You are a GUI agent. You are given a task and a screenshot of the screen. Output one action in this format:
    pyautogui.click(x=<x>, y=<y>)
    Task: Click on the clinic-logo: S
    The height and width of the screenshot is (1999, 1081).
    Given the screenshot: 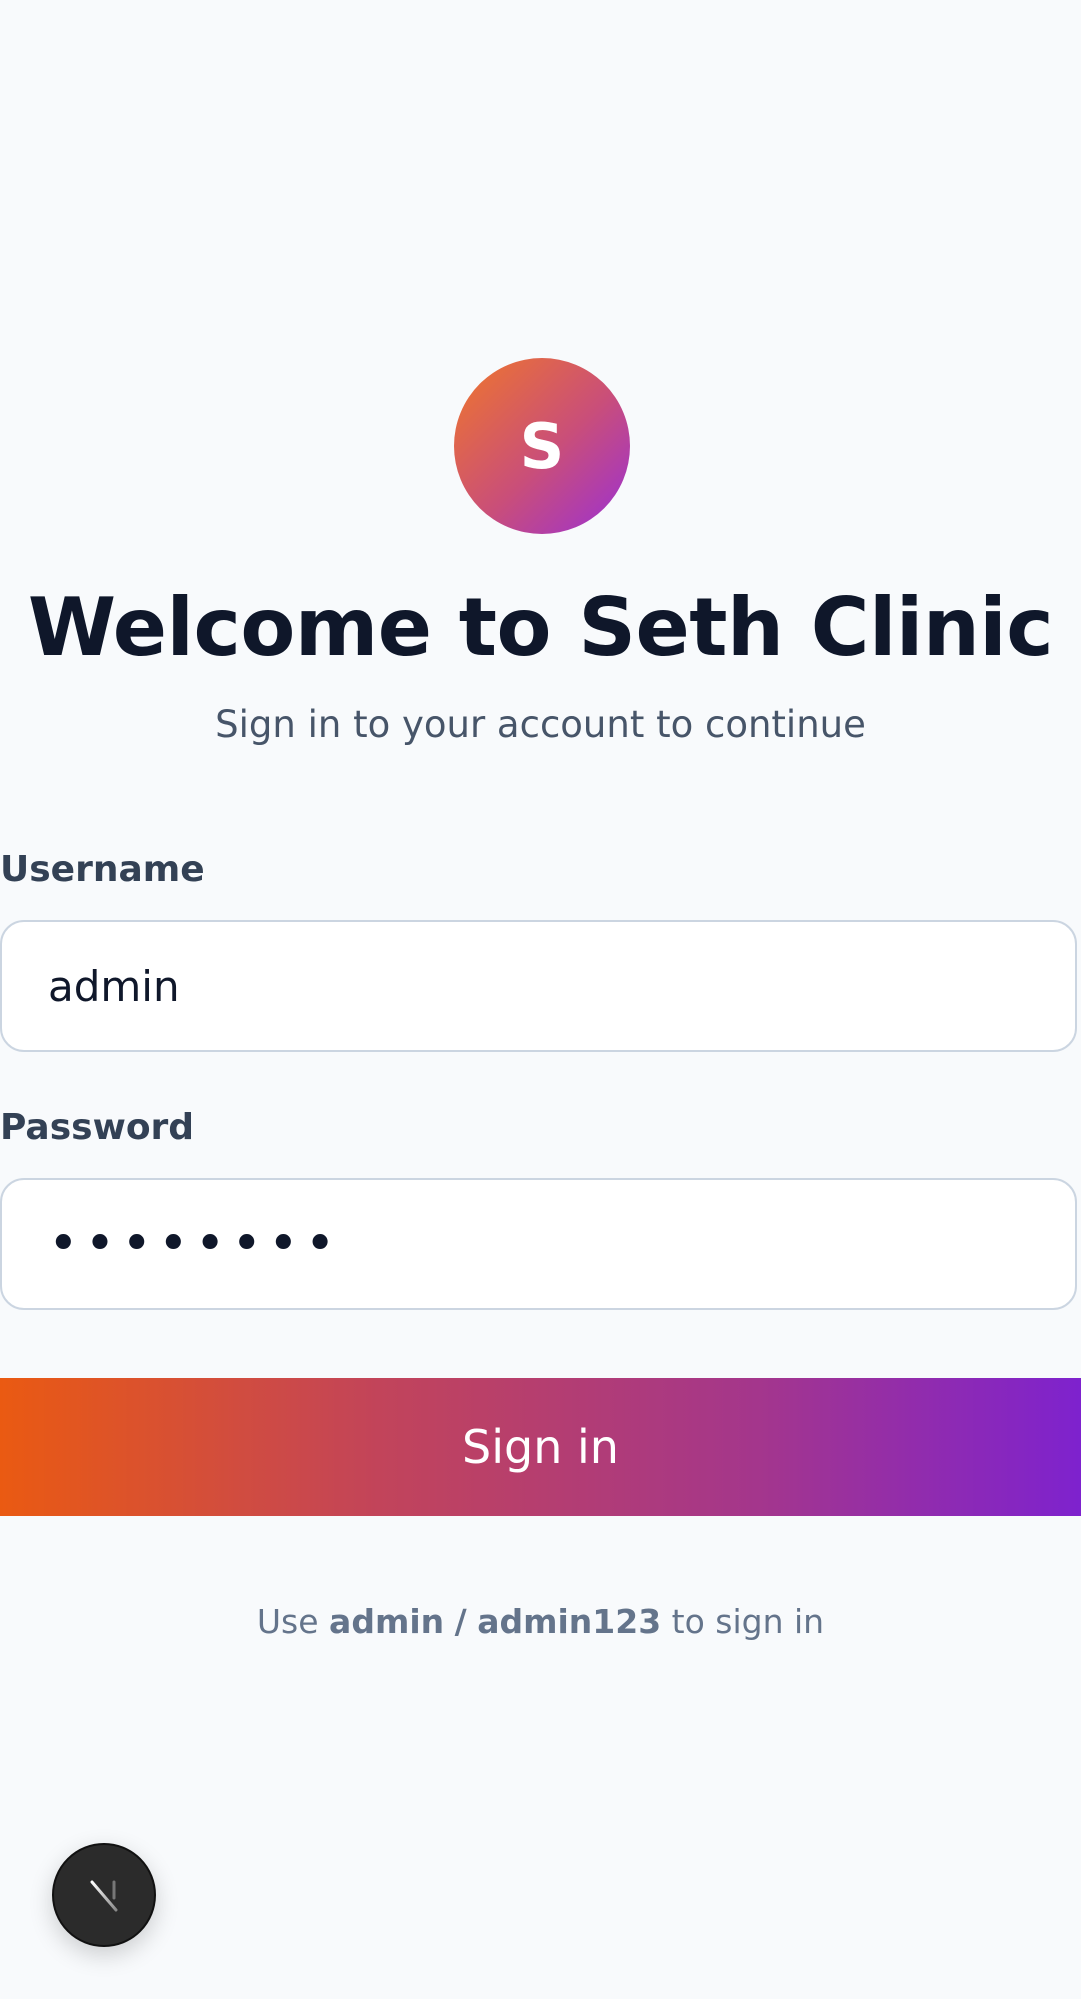 What is the action you would take?
    pyautogui.click(x=542, y=446)
    